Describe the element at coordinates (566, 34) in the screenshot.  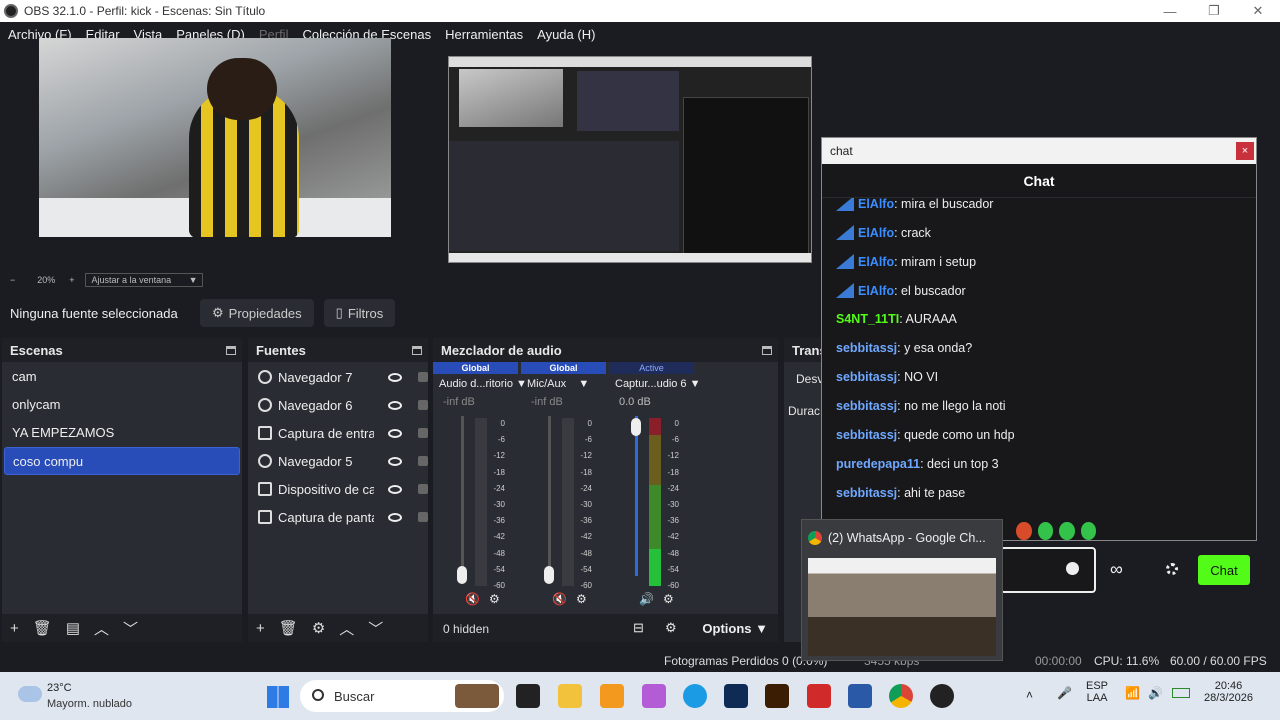
I see `menu-ayuda: Ayuda (H)` at that location.